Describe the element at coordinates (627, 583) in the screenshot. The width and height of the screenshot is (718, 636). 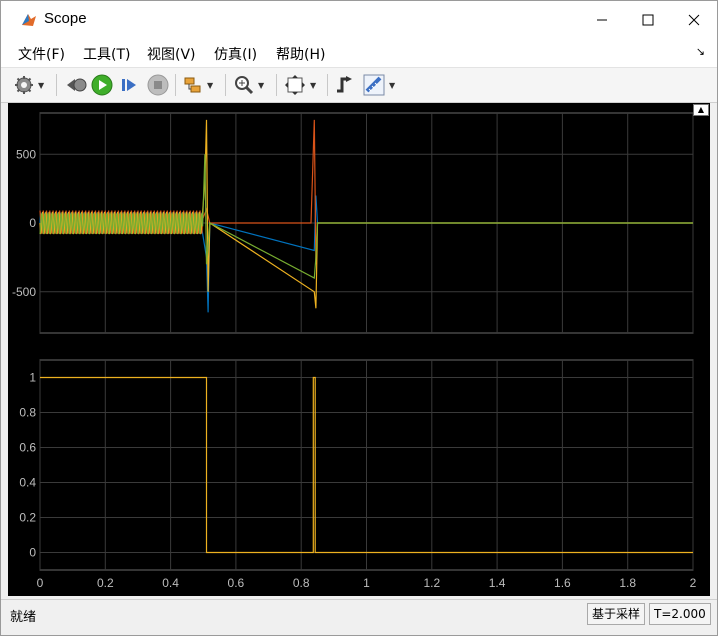
I see `x-tick-label: 1.8` at that location.